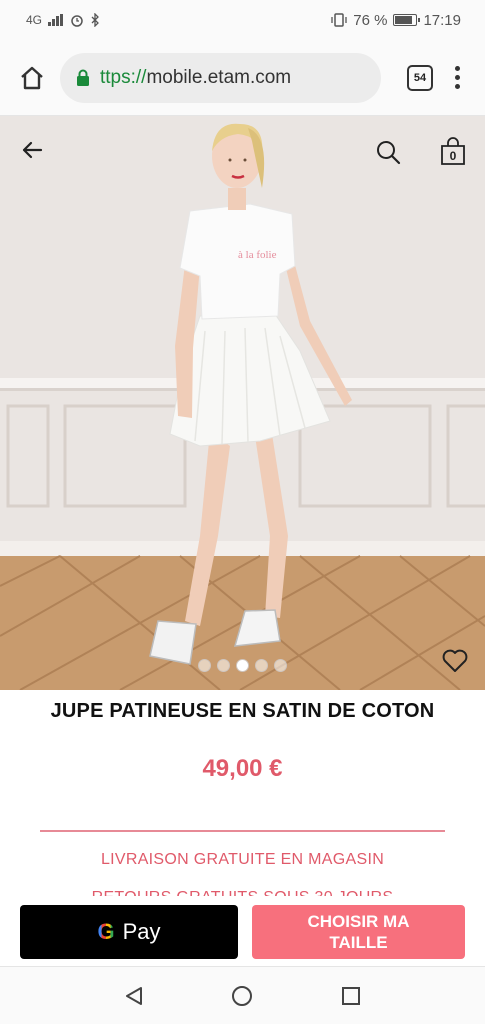  I want to click on nav-recents-button, so click(351, 996).